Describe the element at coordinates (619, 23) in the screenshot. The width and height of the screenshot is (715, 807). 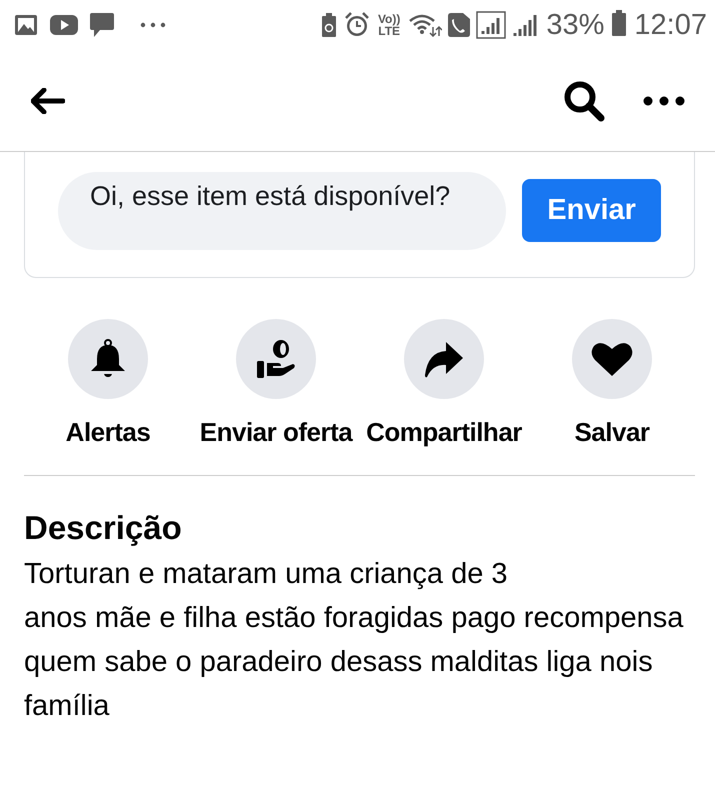
I see `battery-icon` at that location.